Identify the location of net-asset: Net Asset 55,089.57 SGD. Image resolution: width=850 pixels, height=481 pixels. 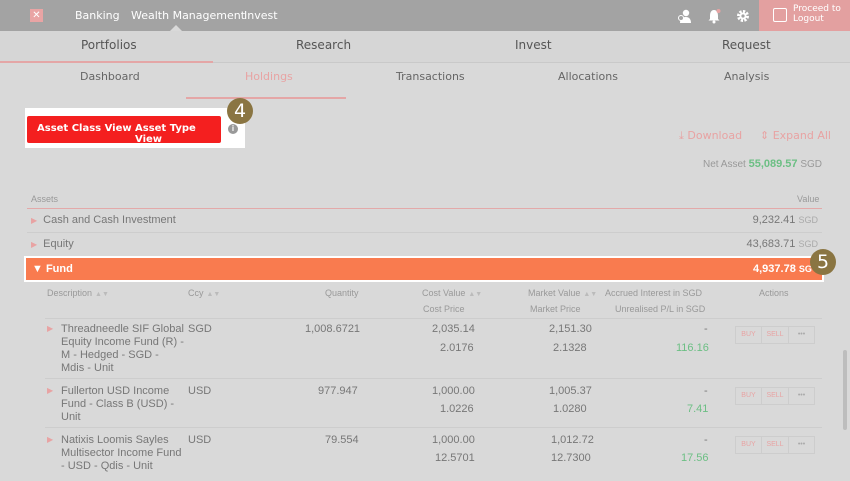
(762, 164).